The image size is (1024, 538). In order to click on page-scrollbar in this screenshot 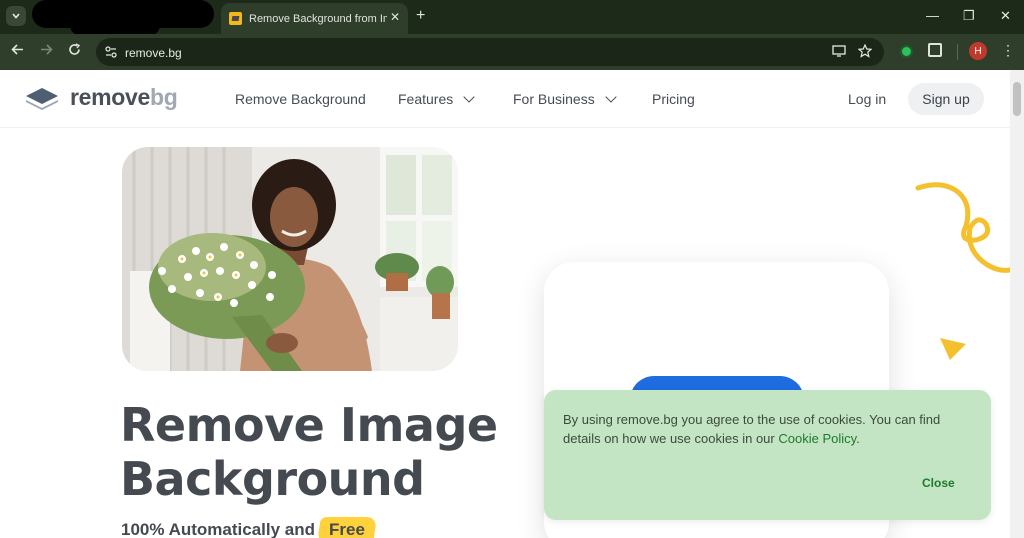, I will do `click(1017, 304)`.